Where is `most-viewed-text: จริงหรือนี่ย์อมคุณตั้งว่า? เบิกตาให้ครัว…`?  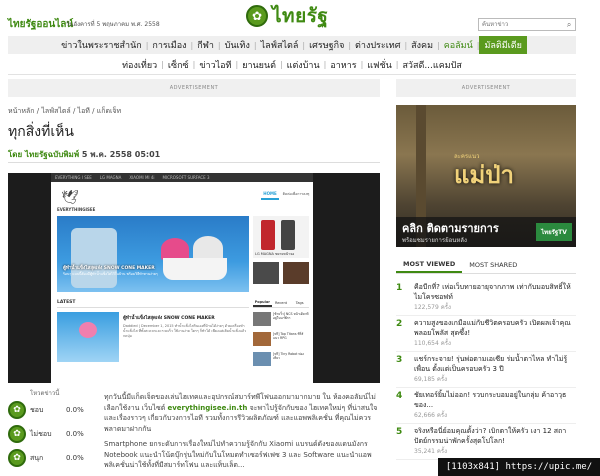
most-viewed-text: จริงหรือนี่ย์อมคุณตั้งว่า? เบิกตาให้ครัว… is located at coordinates (495, 443).